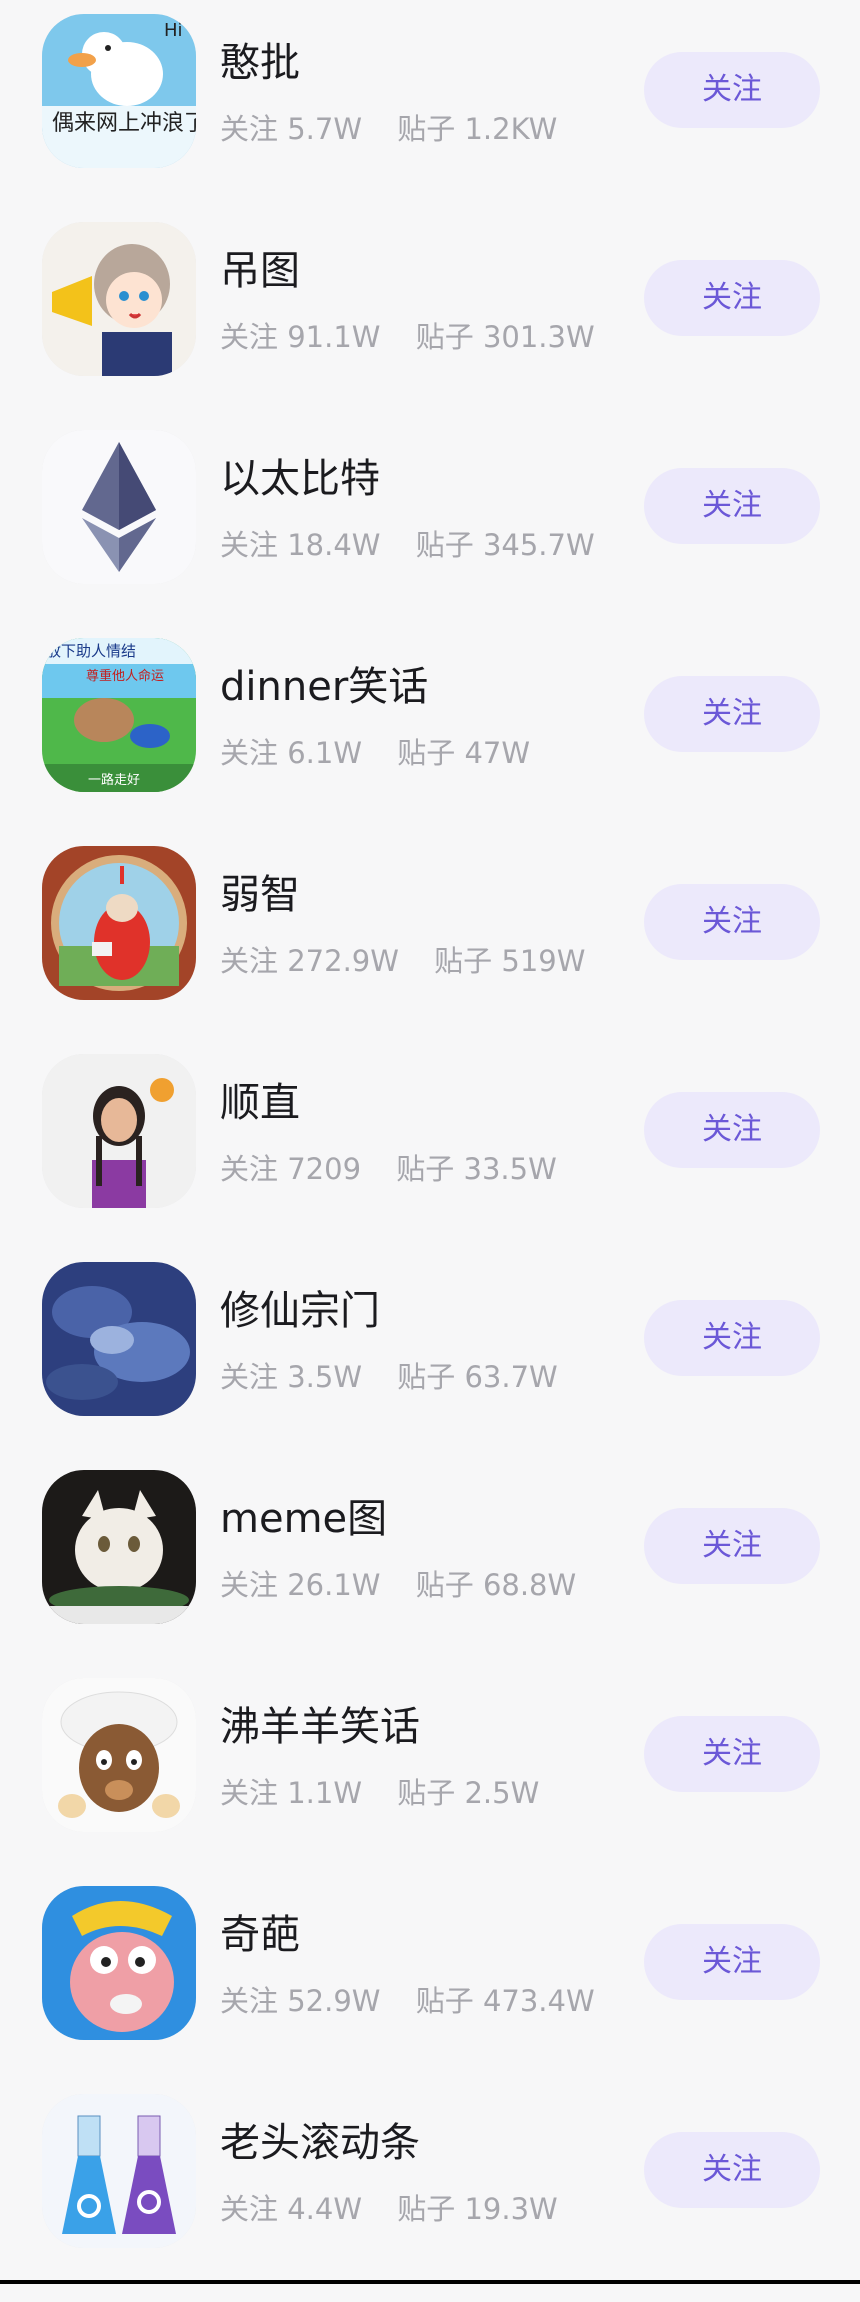 This screenshot has height=2302, width=860. Describe the element at coordinates (119, 2171) in the screenshot. I see `gender-flasks-icon` at that location.